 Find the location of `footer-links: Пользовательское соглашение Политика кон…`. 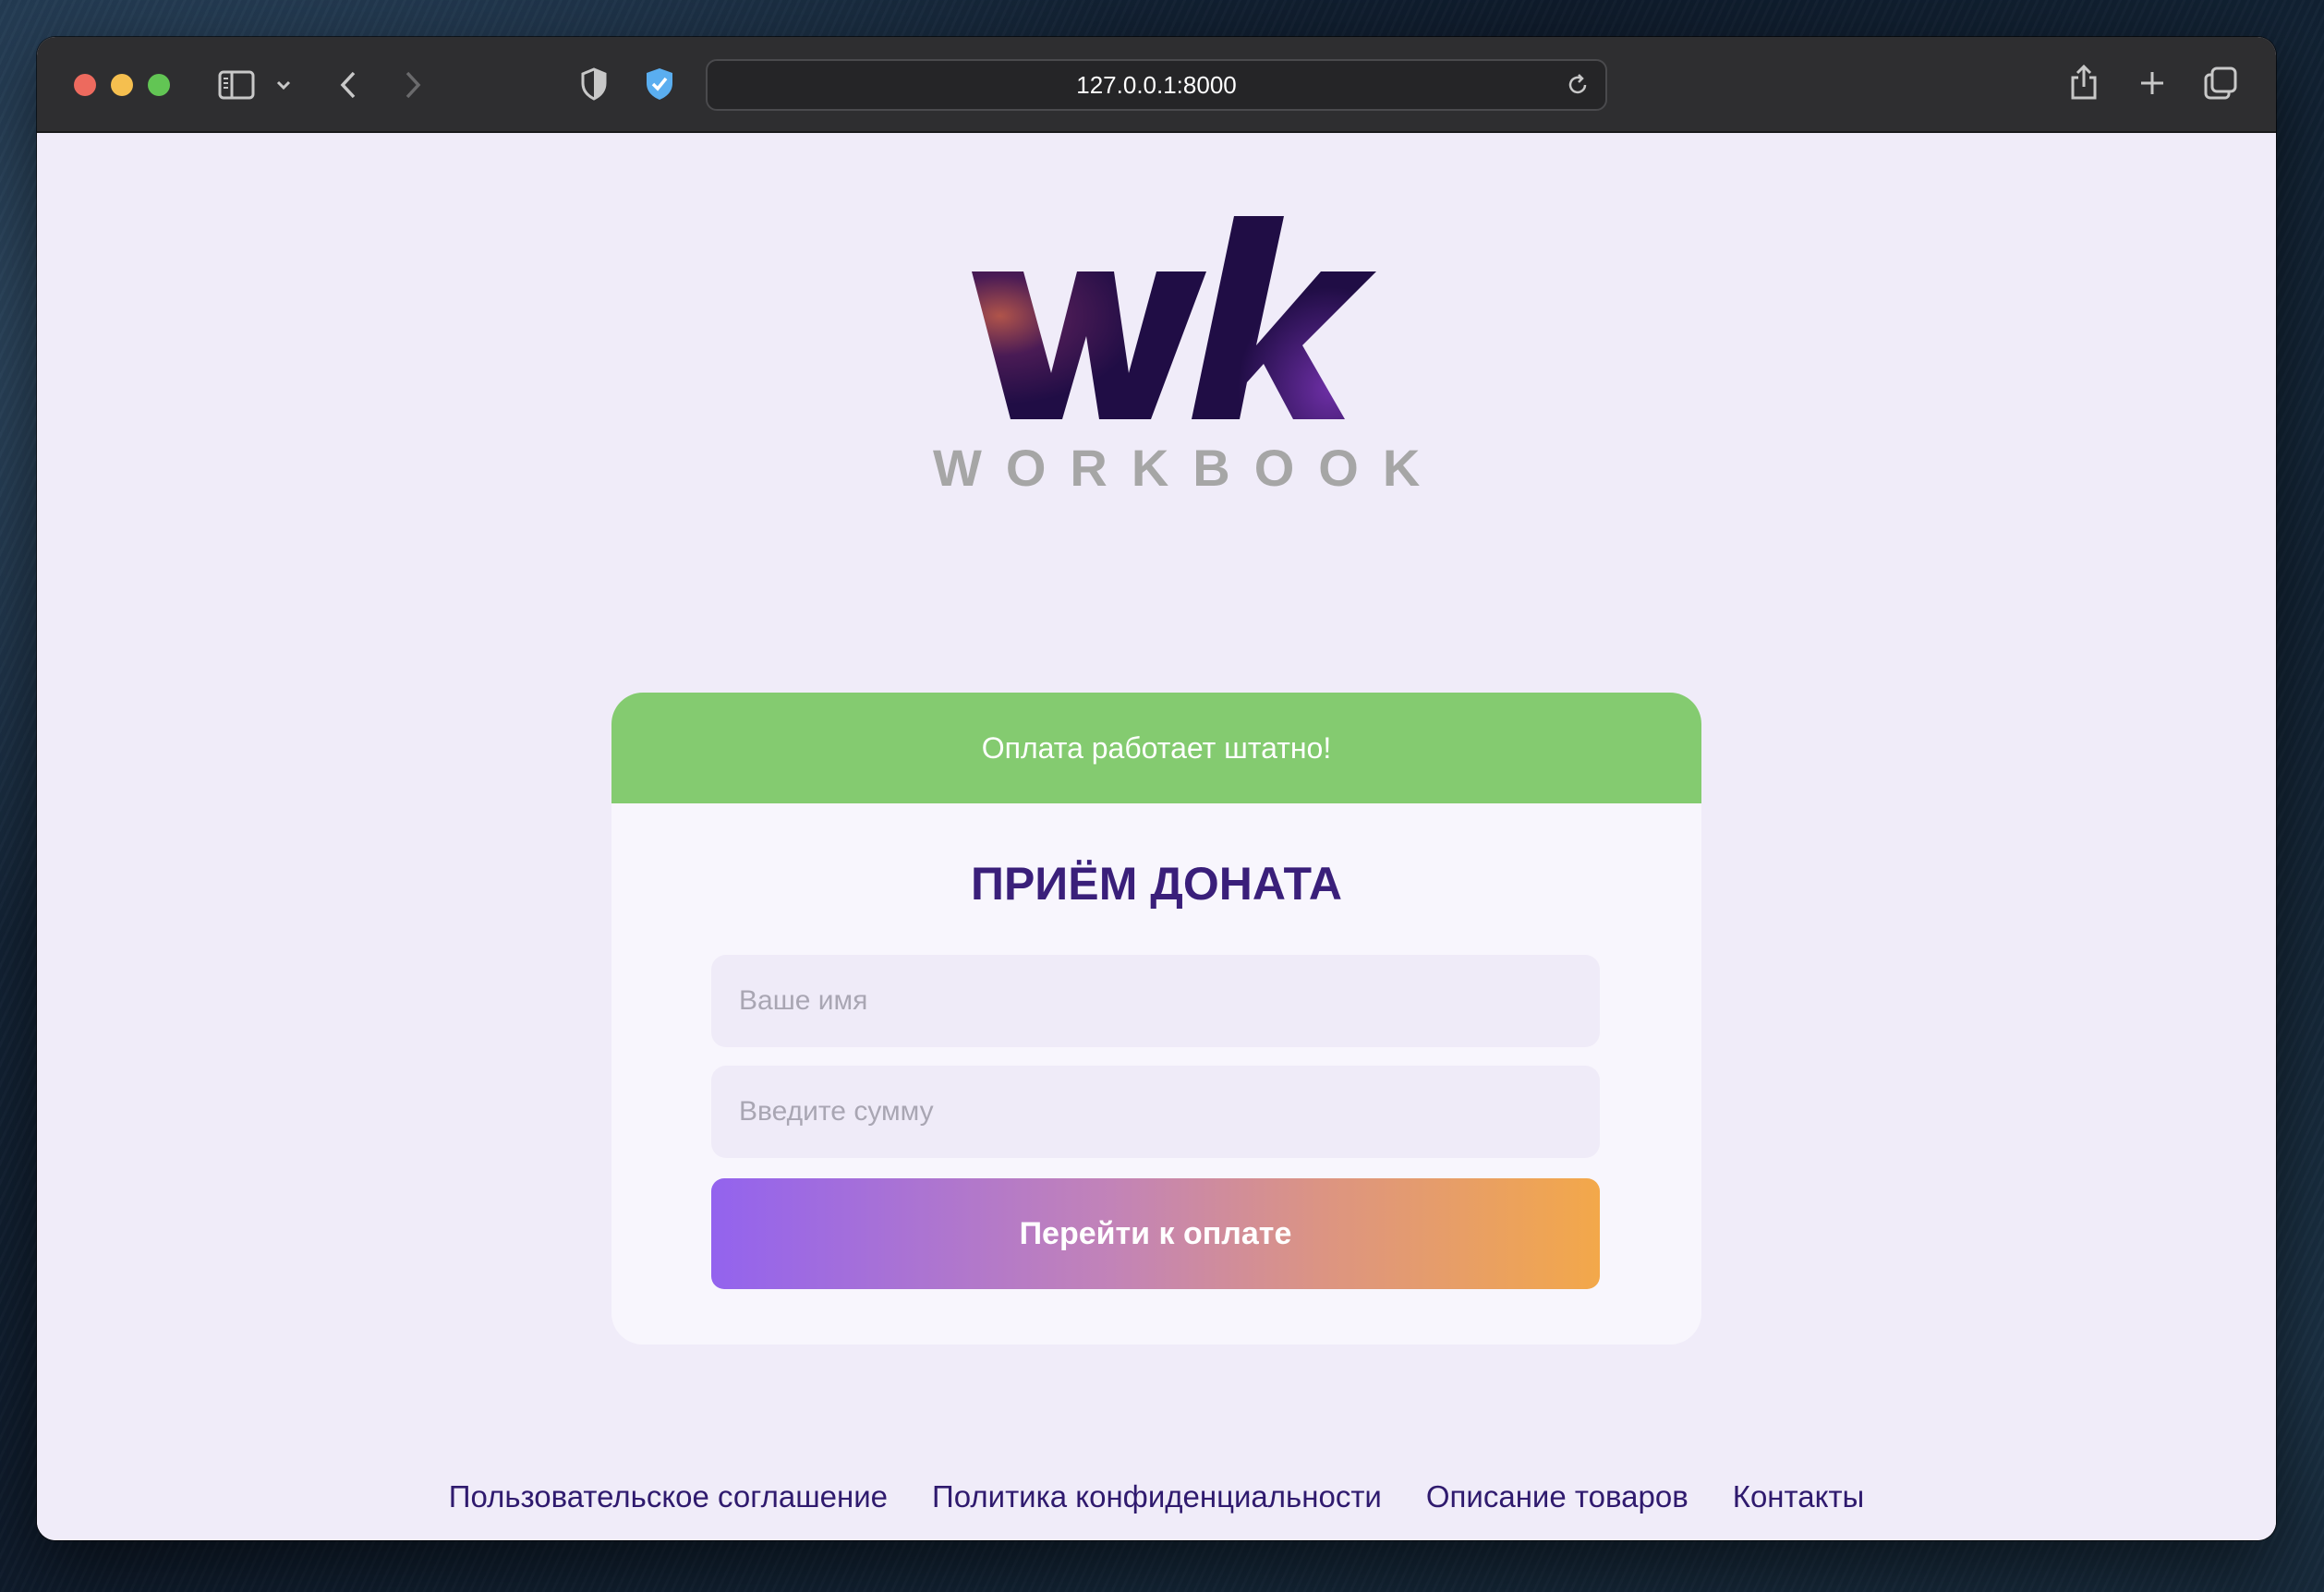

footer-links: Пользовательское соглашение Политика кон… is located at coordinates (1156, 1497).